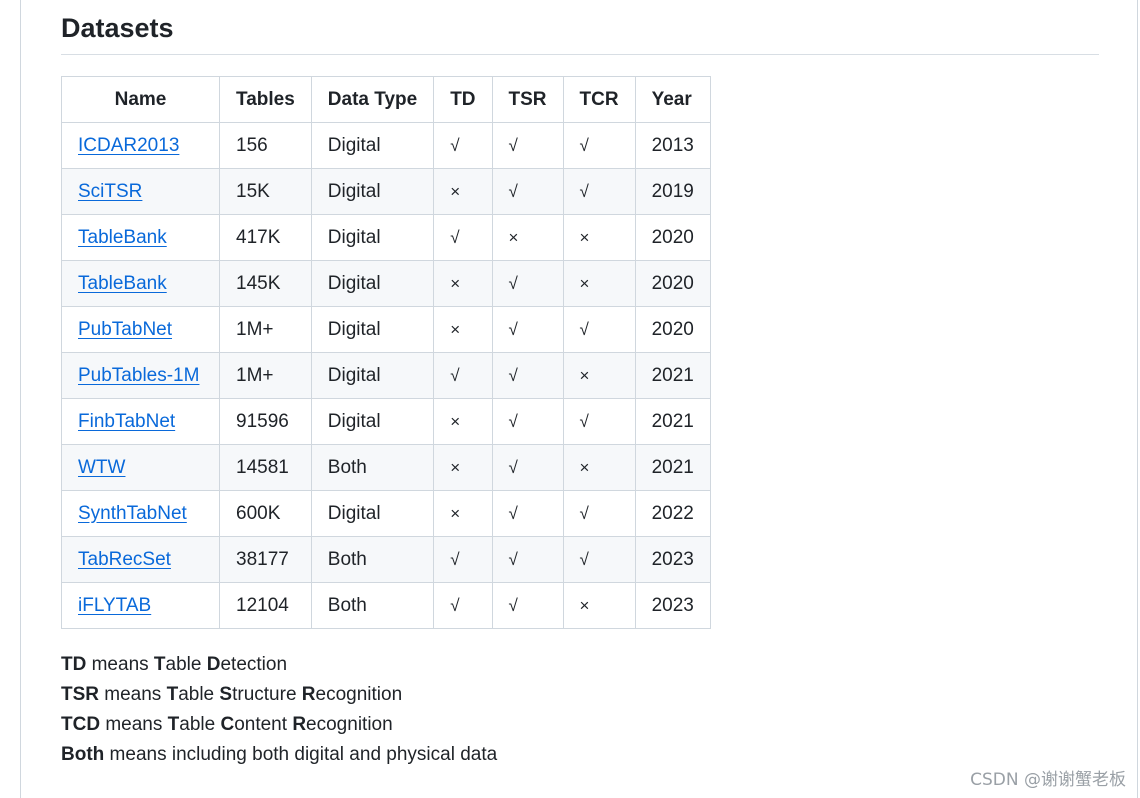 This screenshot has height=798, width=1140. What do you see at coordinates (527, 99) in the screenshot?
I see `column-header-tsr: TSR` at bounding box center [527, 99].